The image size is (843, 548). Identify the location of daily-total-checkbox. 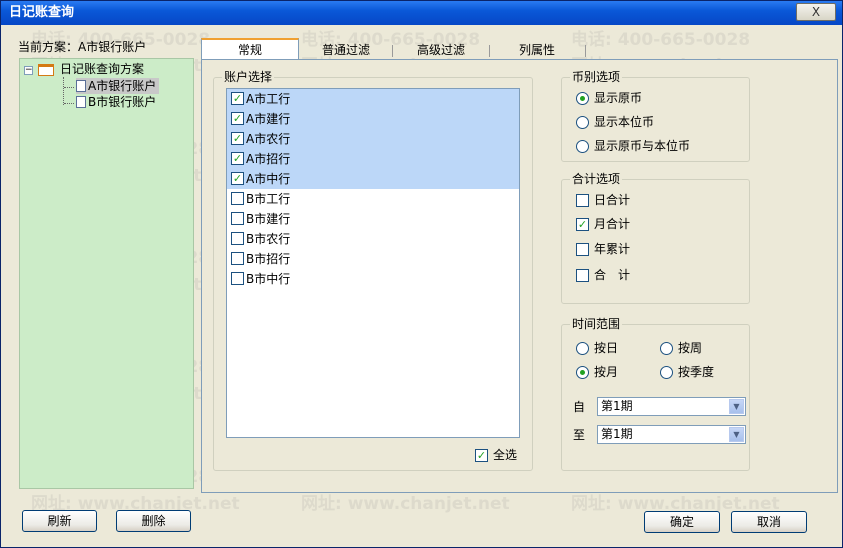
(582, 200).